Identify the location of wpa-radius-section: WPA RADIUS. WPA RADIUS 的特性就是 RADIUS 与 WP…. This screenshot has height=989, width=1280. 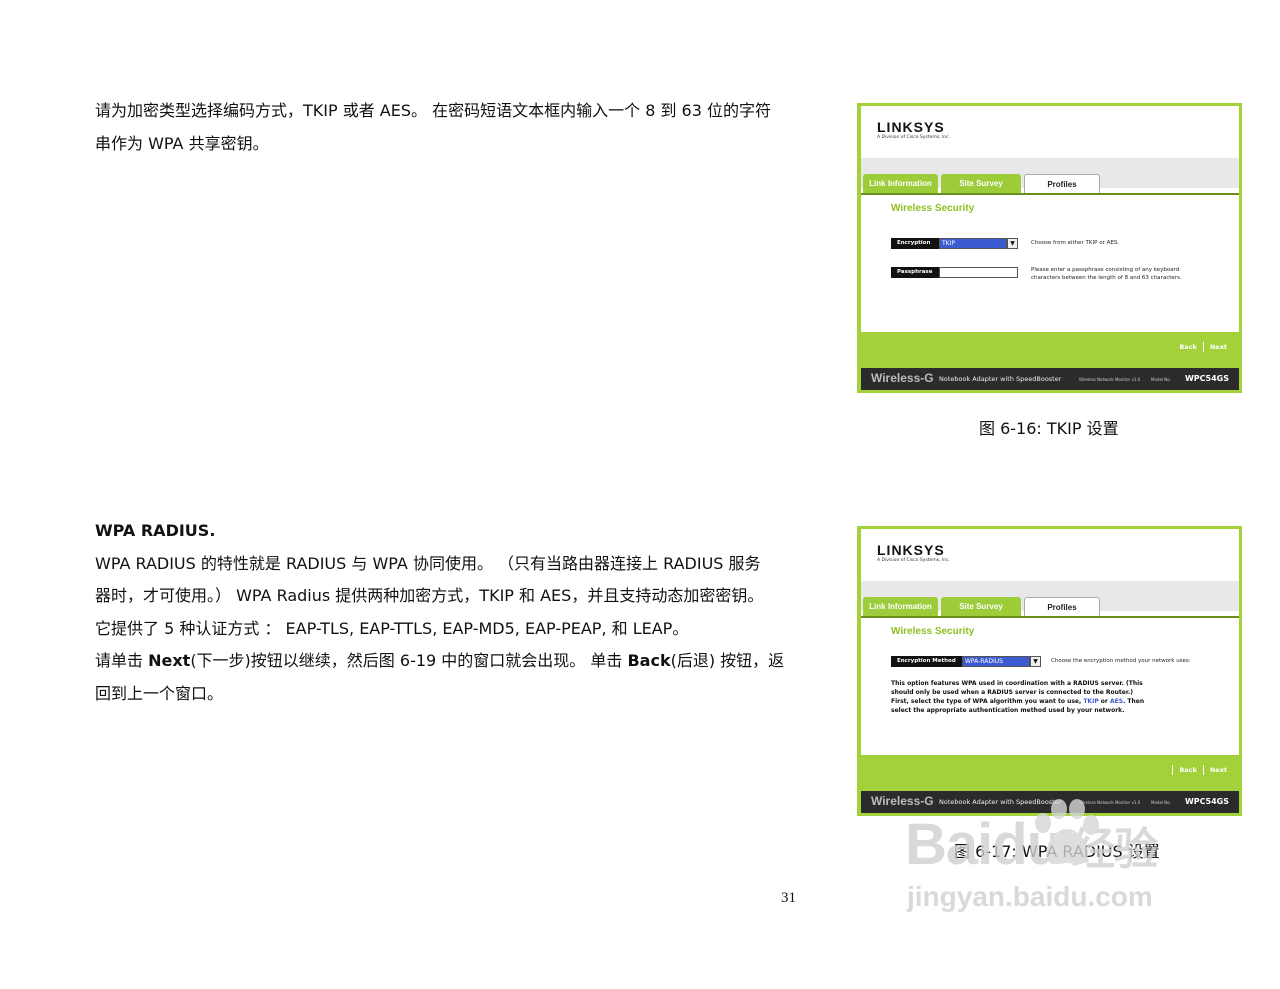
(450, 612).